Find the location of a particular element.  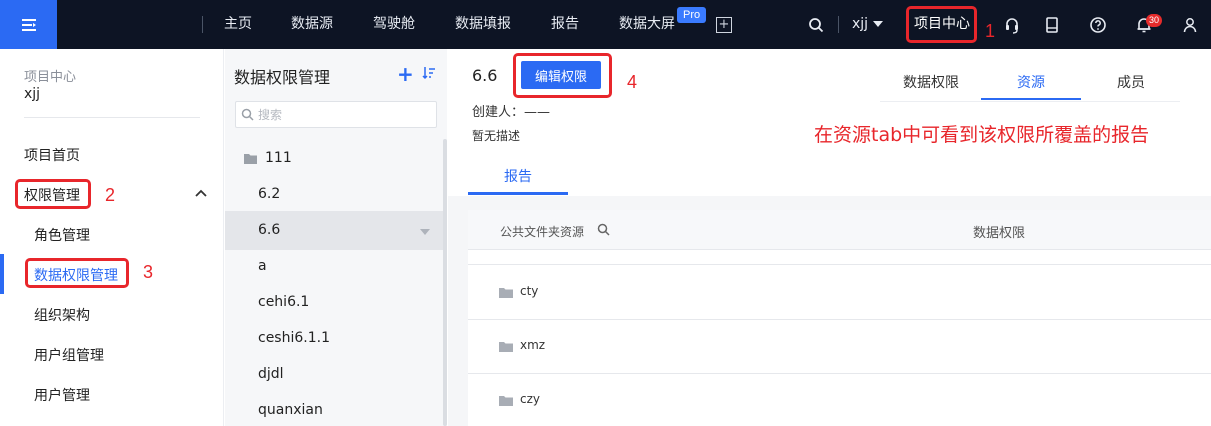

tree-item-label: ceshi6.1.1 is located at coordinates (294, 338).